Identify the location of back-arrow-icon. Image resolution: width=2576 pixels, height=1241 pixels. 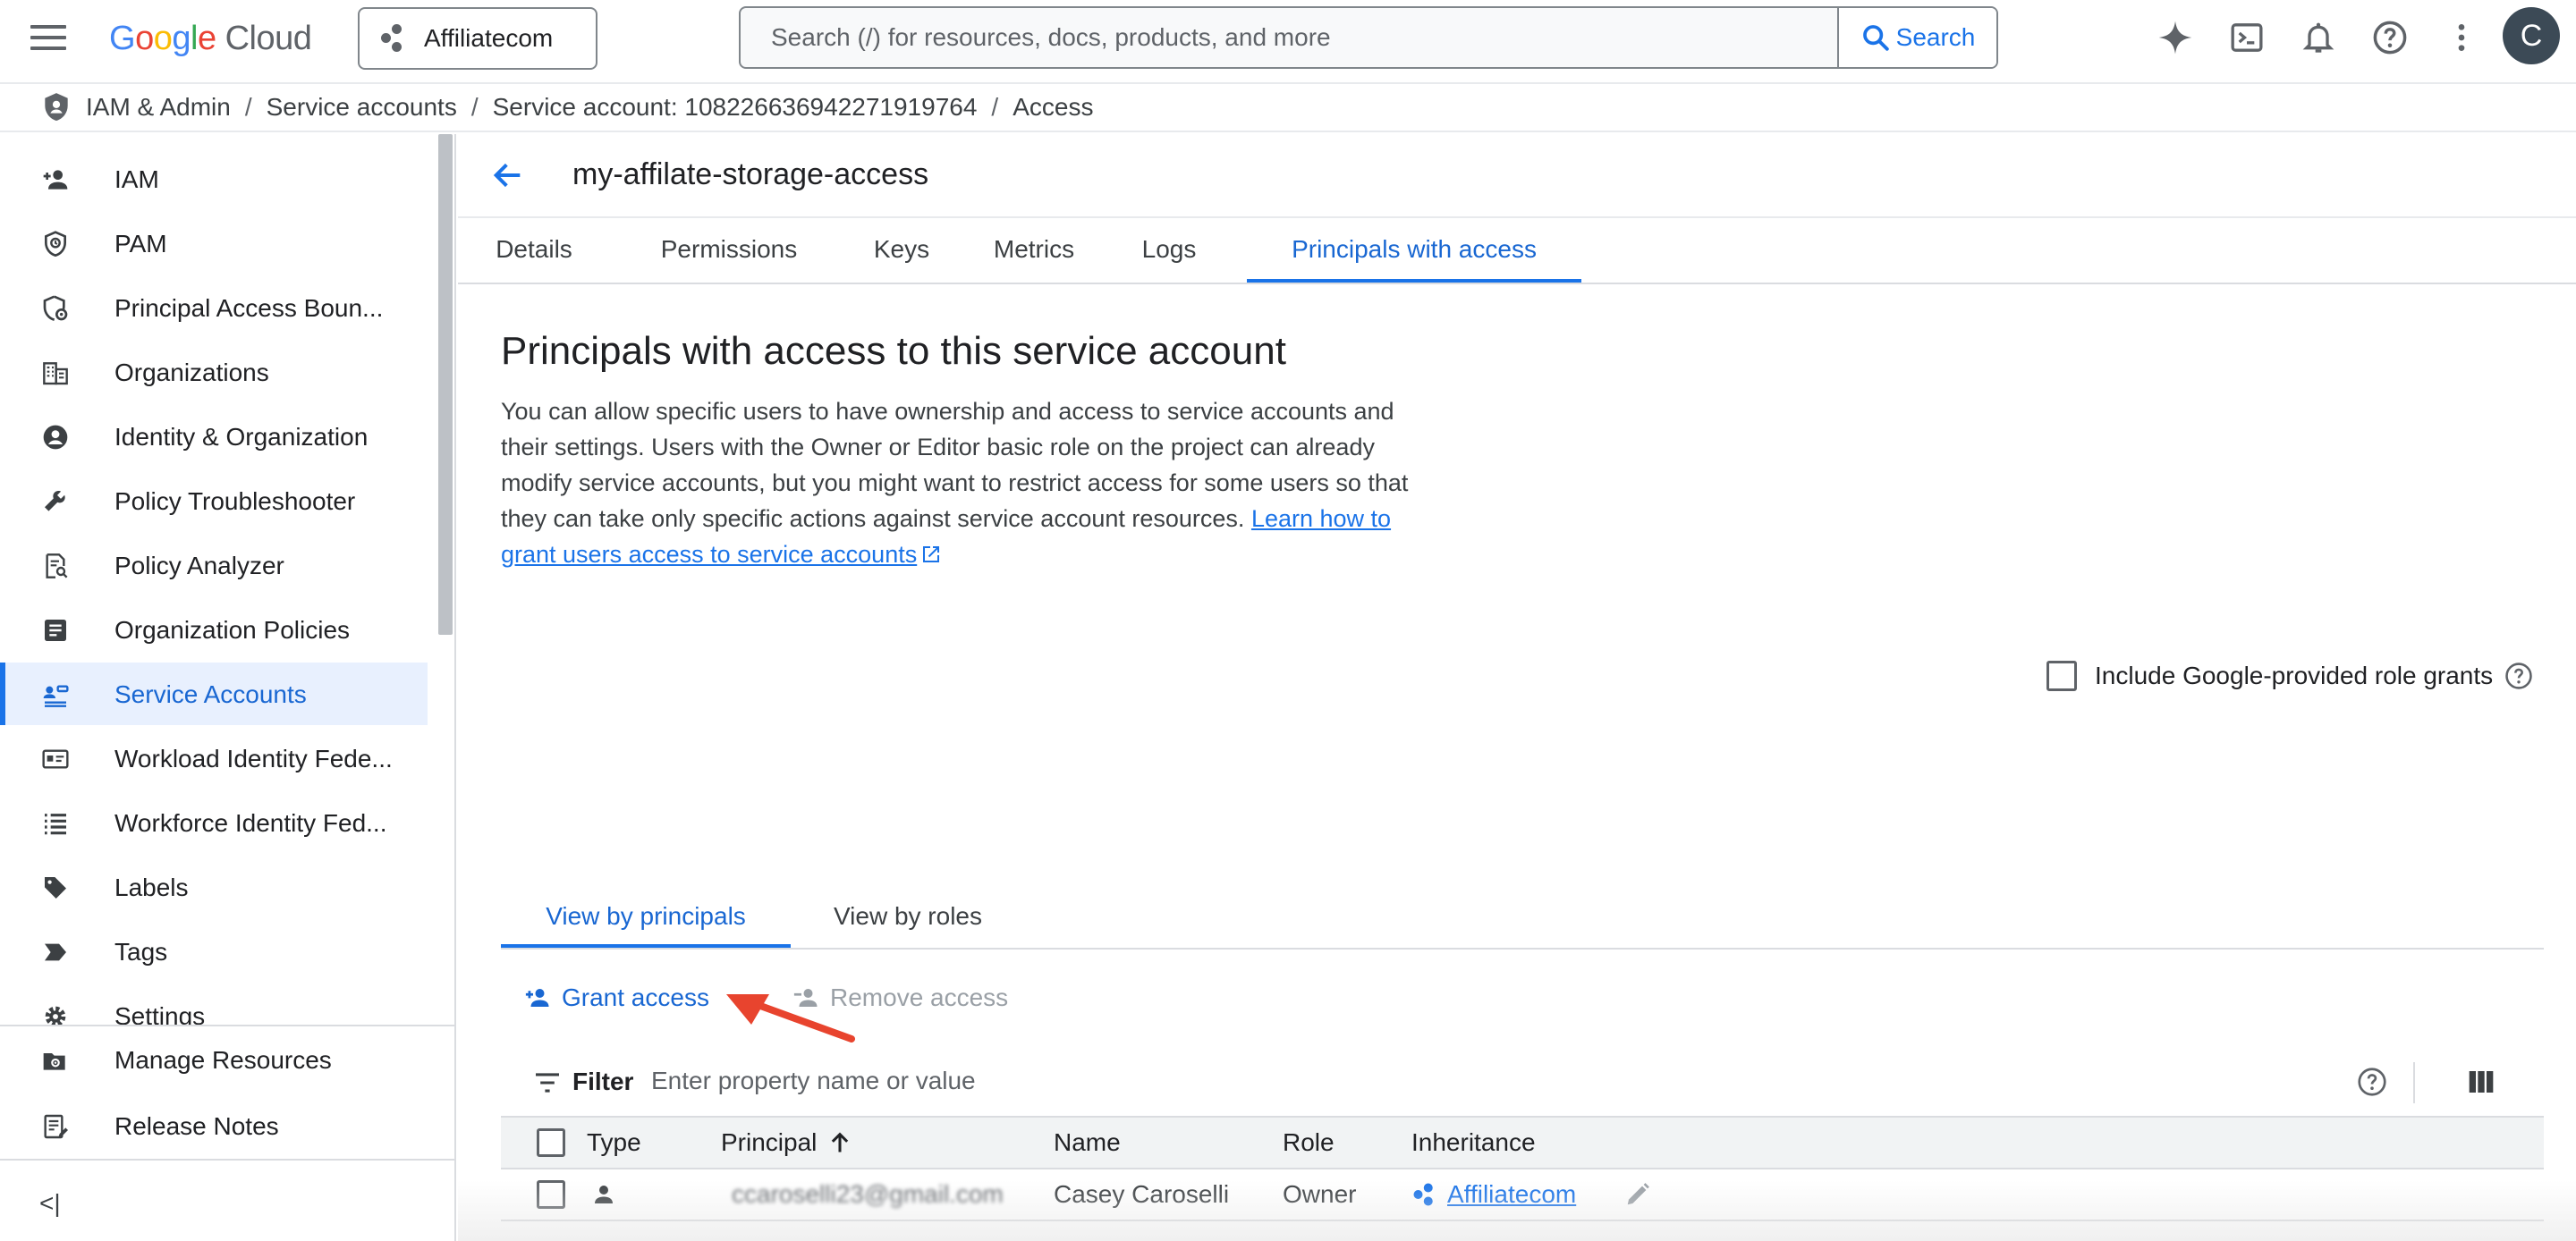
(508, 175).